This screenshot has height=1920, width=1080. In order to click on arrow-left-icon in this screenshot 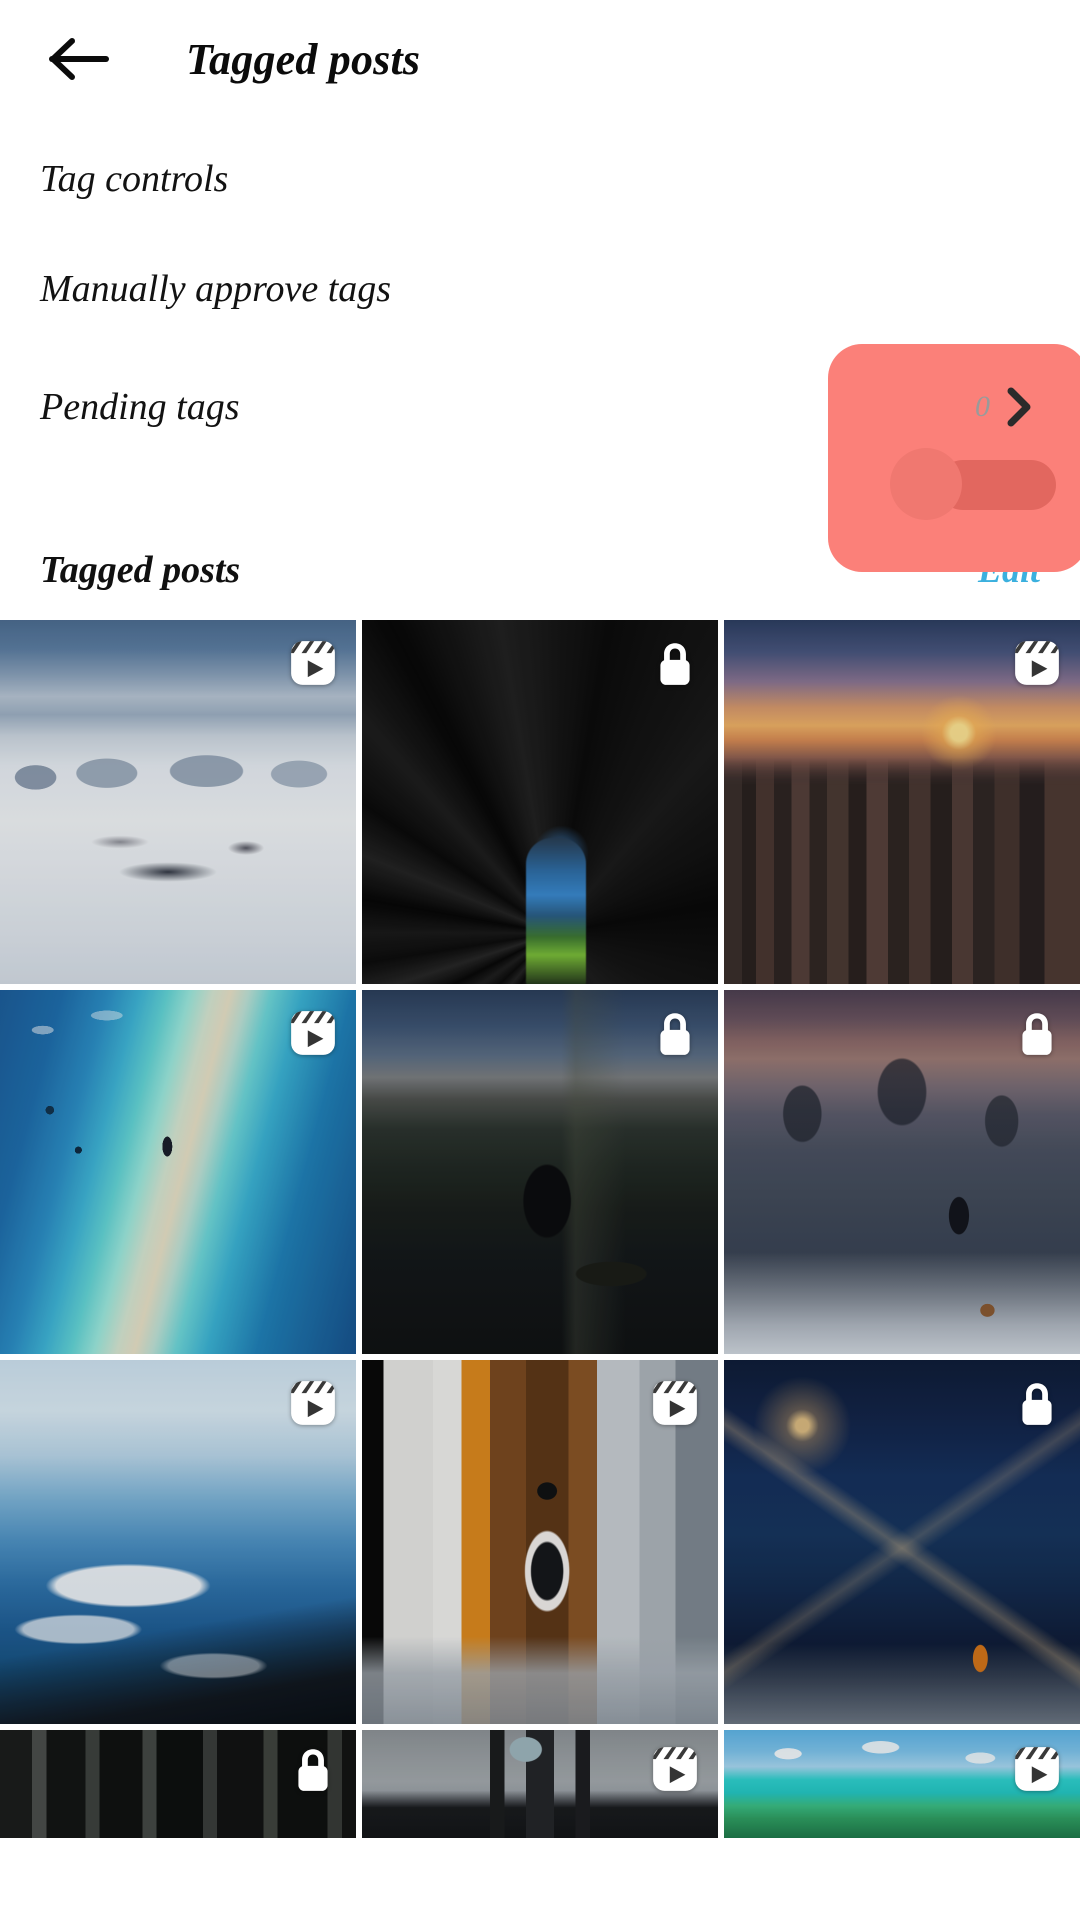, I will do `click(79, 59)`.